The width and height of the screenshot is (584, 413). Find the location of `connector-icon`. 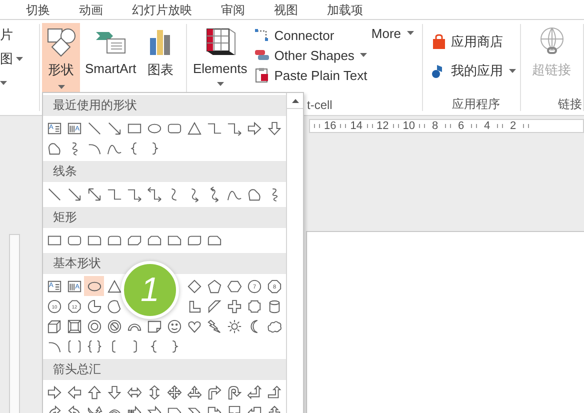

connector-icon is located at coordinates (262, 35).